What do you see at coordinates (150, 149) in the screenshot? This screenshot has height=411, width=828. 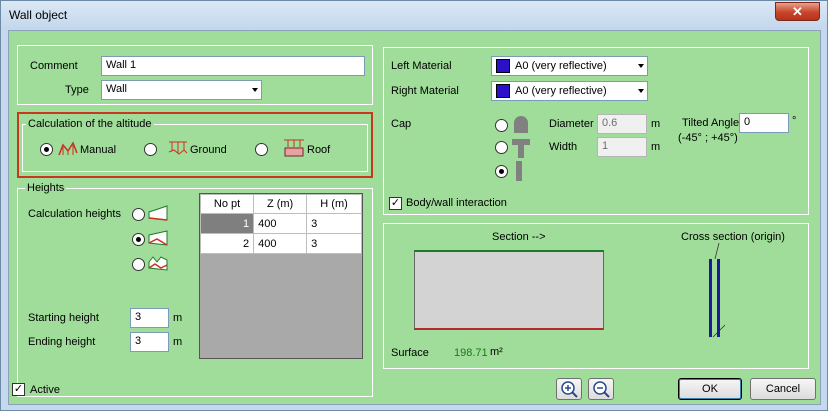 I see `altitude-ground-radio` at bounding box center [150, 149].